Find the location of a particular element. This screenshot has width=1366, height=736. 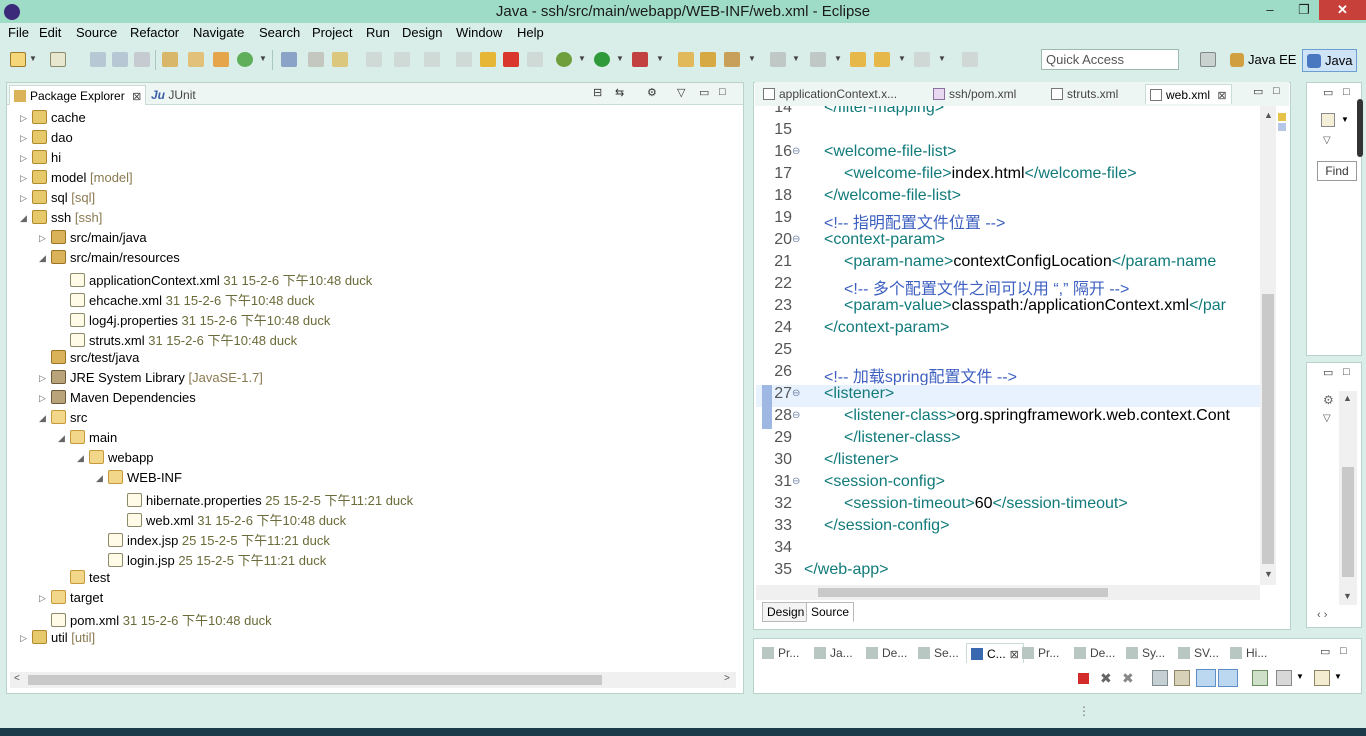

scroll-lock-icon is located at coordinates (1182, 678).